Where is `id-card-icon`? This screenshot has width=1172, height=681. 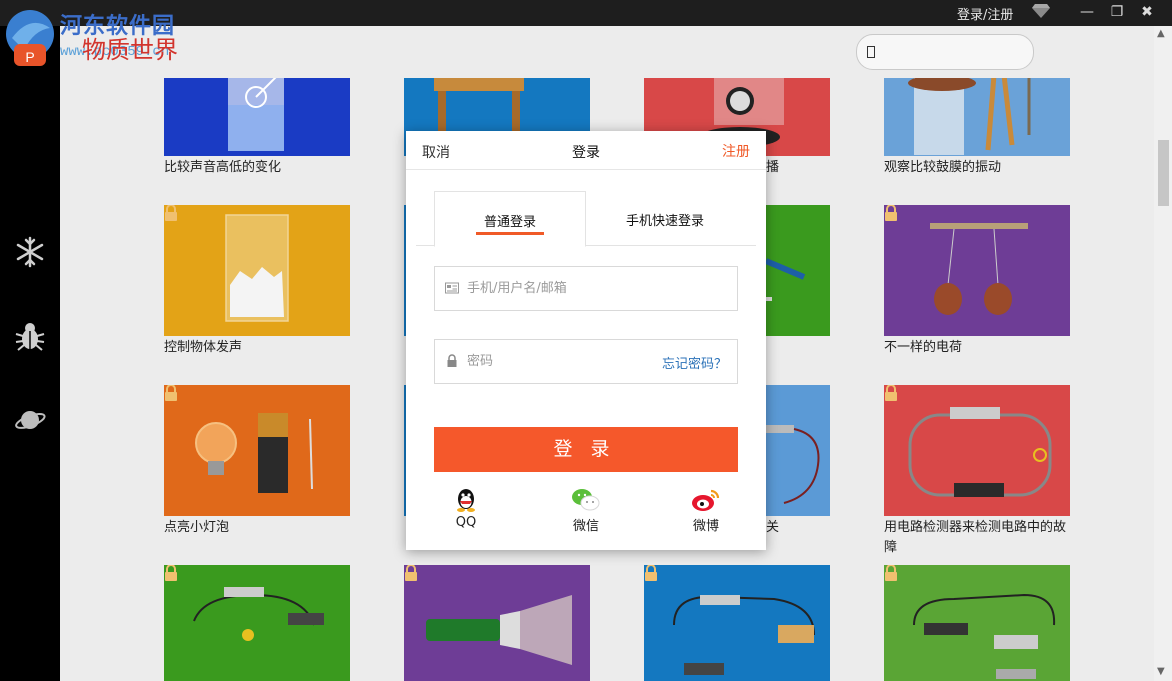
id-card-icon is located at coordinates (452, 288).